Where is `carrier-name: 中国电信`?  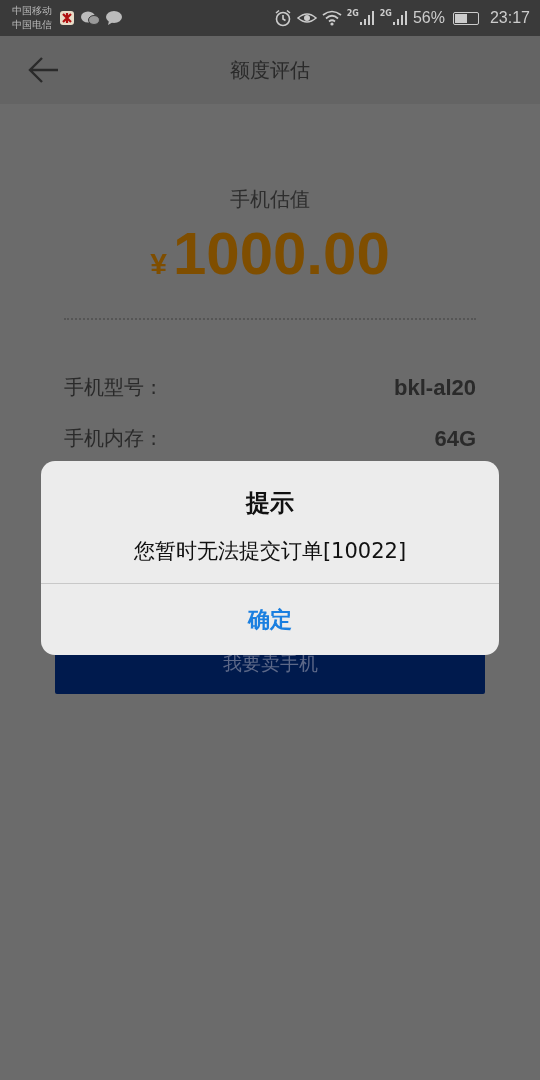
carrier-name: 中国电信 is located at coordinates (32, 25).